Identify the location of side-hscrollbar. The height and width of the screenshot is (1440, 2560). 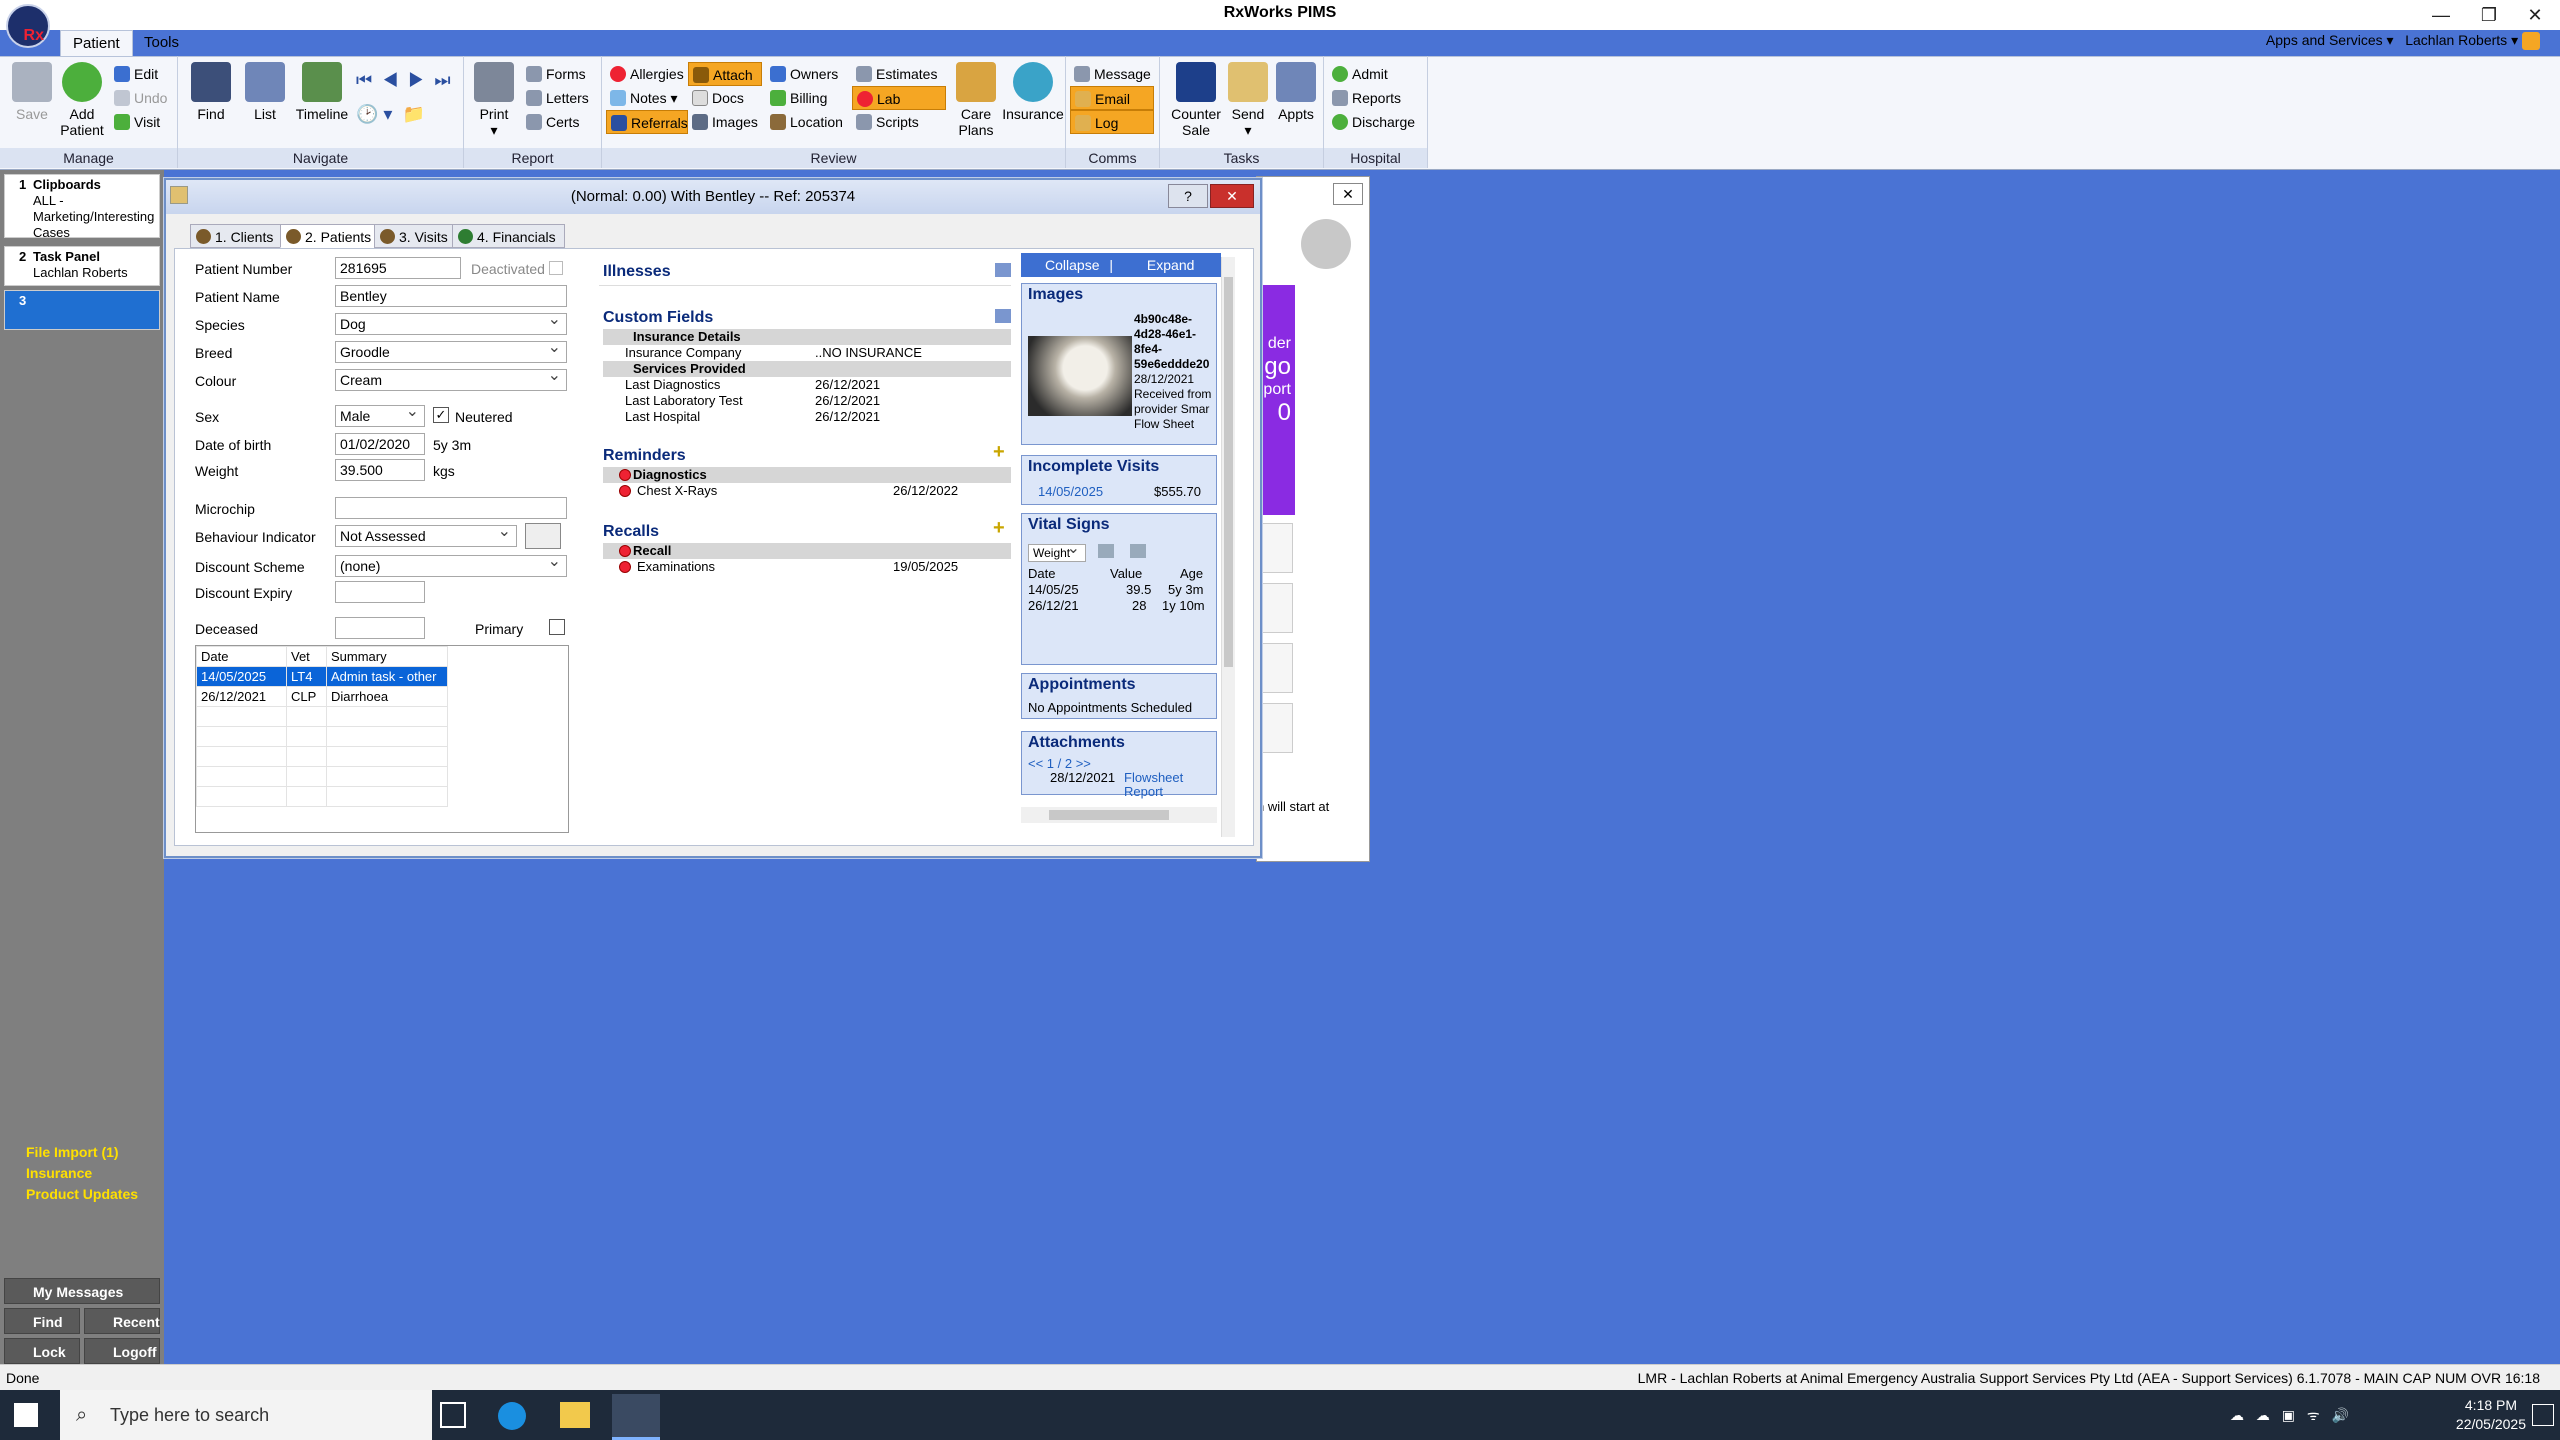
(1119, 815).